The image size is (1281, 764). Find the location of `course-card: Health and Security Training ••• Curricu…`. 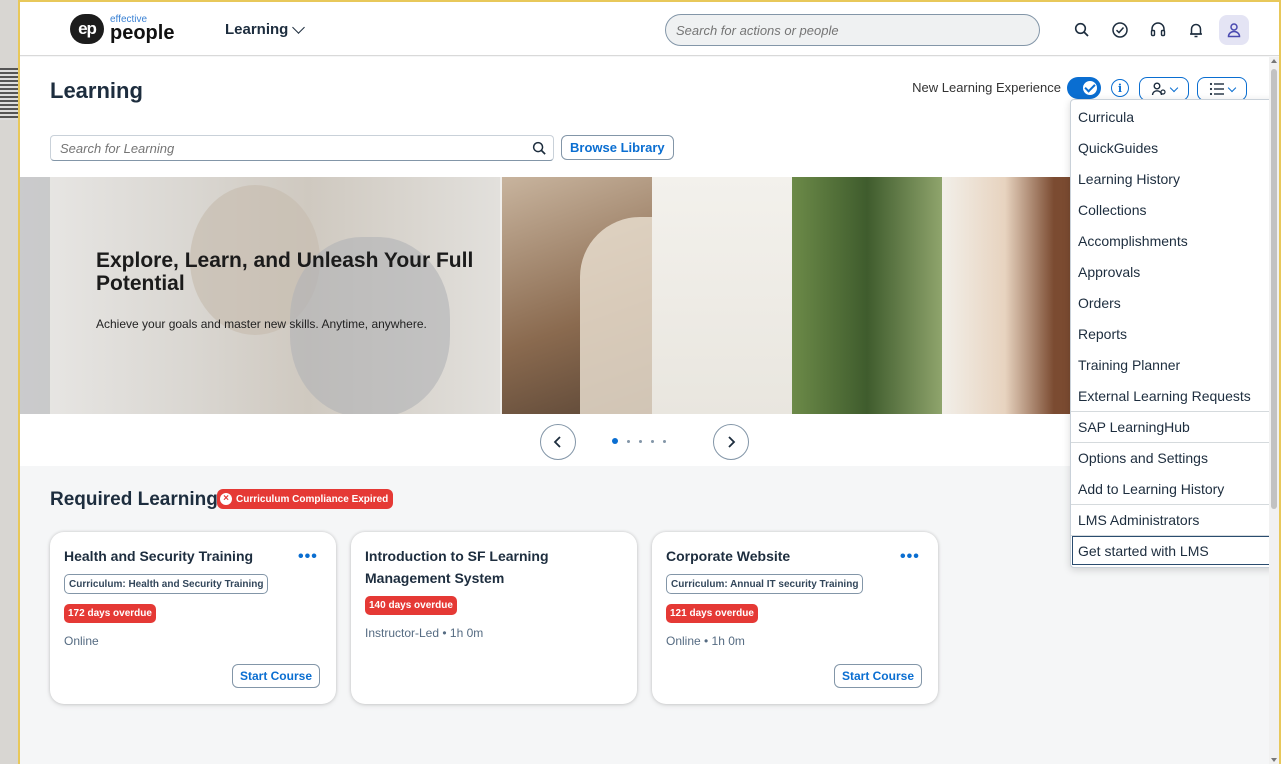

course-card: Health and Security Training ••• Curricu… is located at coordinates (193, 618).